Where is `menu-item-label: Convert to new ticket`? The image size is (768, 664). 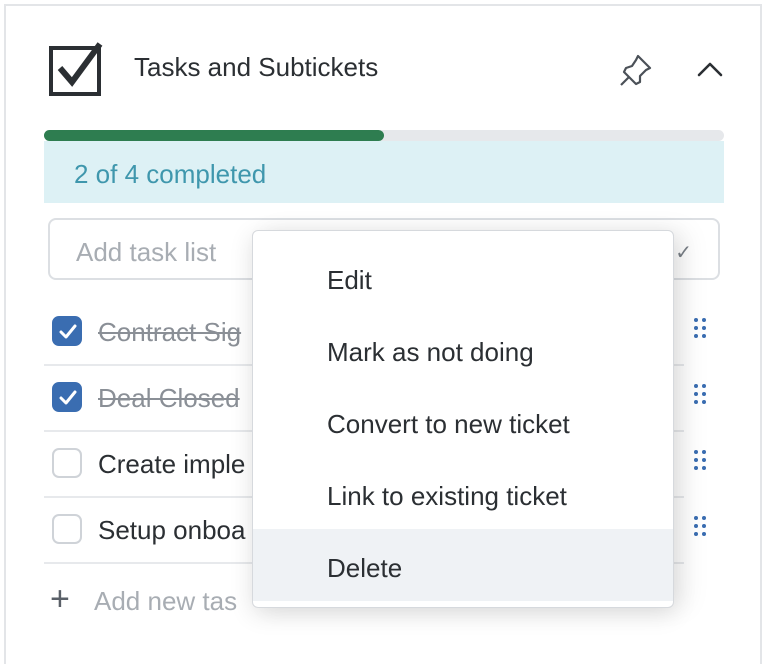
menu-item-label: Convert to new ticket is located at coordinates (448, 424).